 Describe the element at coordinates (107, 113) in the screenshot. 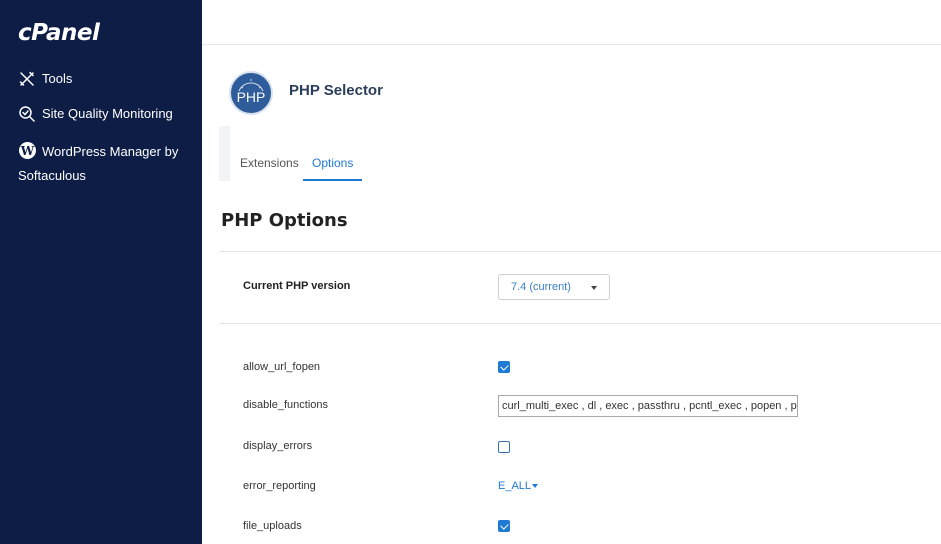

I see `sidebar-item-label: Site Quality Monitoring` at that location.